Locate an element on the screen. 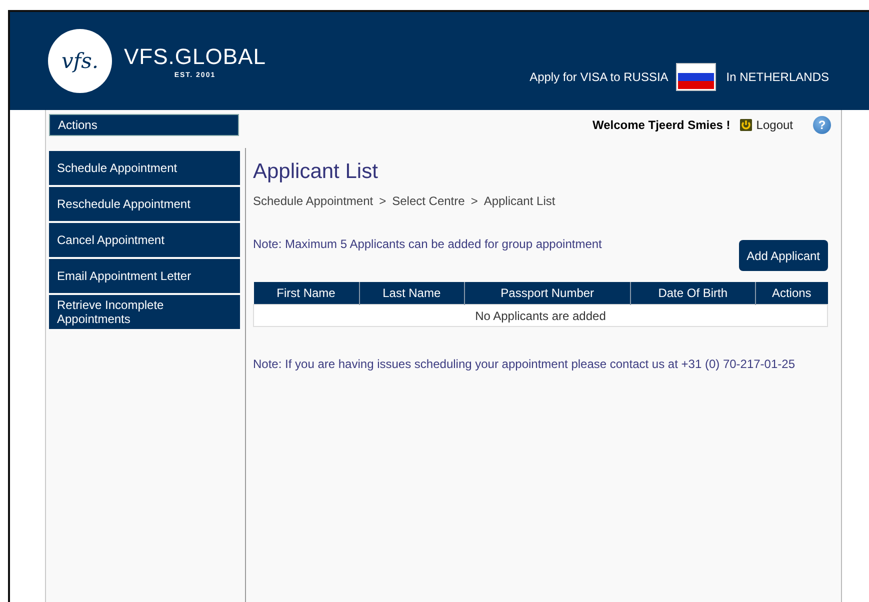  empty-table-message: No Applicants are added is located at coordinates (541, 315).